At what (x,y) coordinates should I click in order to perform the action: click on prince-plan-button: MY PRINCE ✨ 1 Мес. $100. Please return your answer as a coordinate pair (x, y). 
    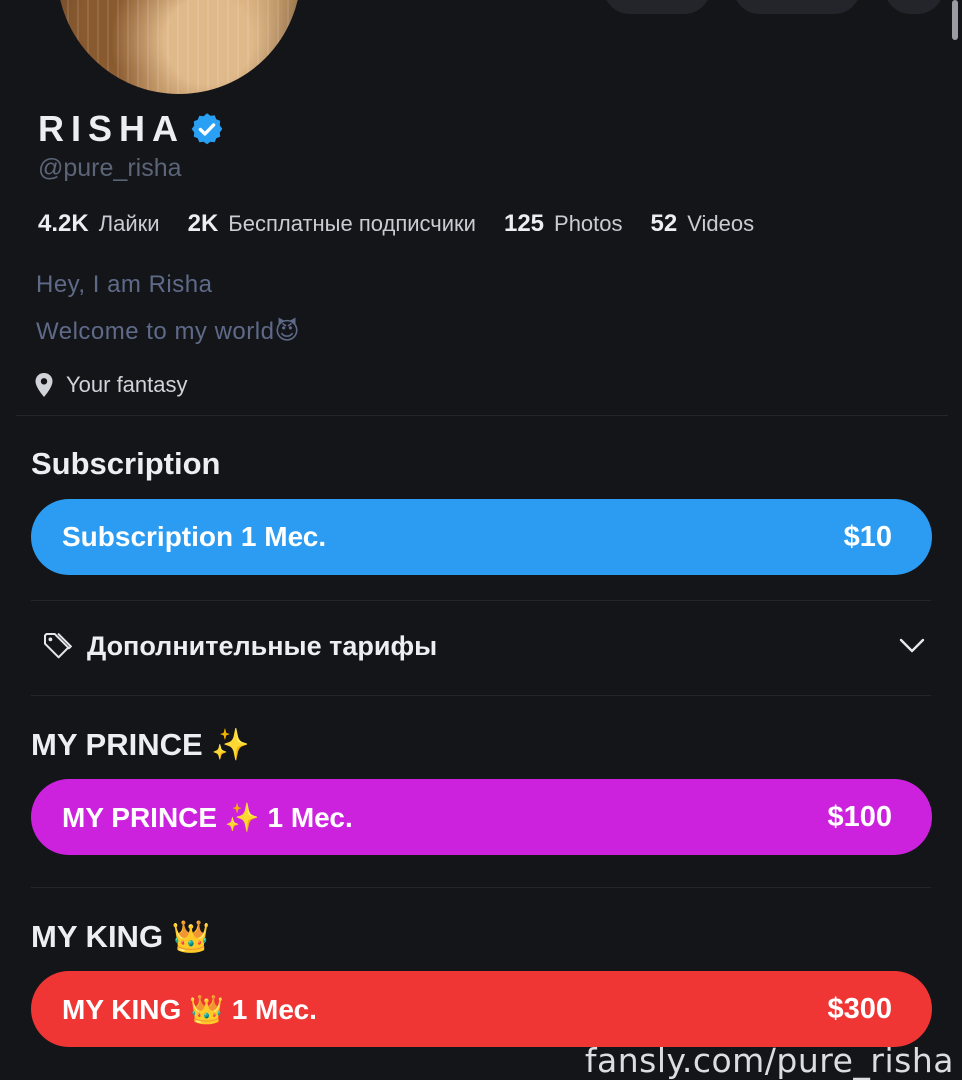
    Looking at the image, I should click on (481, 817).